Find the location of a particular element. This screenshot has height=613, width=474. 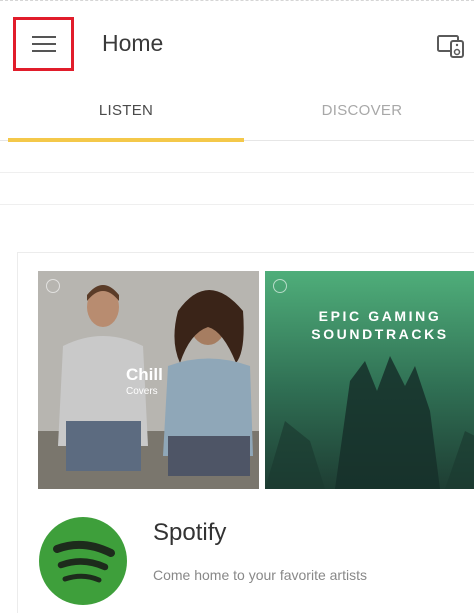

app-bar: Home is located at coordinates (237, 44).